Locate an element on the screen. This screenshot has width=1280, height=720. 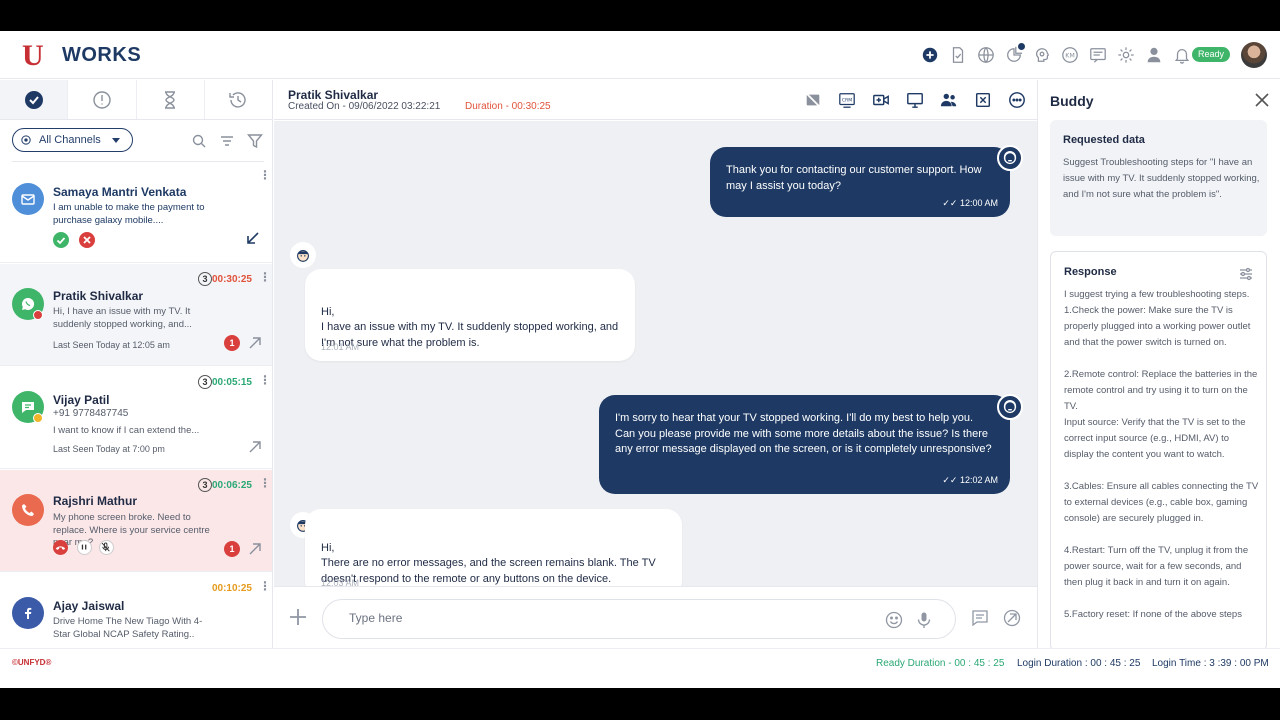
message-time: 12:01 AM is located at coordinates (340, 346).